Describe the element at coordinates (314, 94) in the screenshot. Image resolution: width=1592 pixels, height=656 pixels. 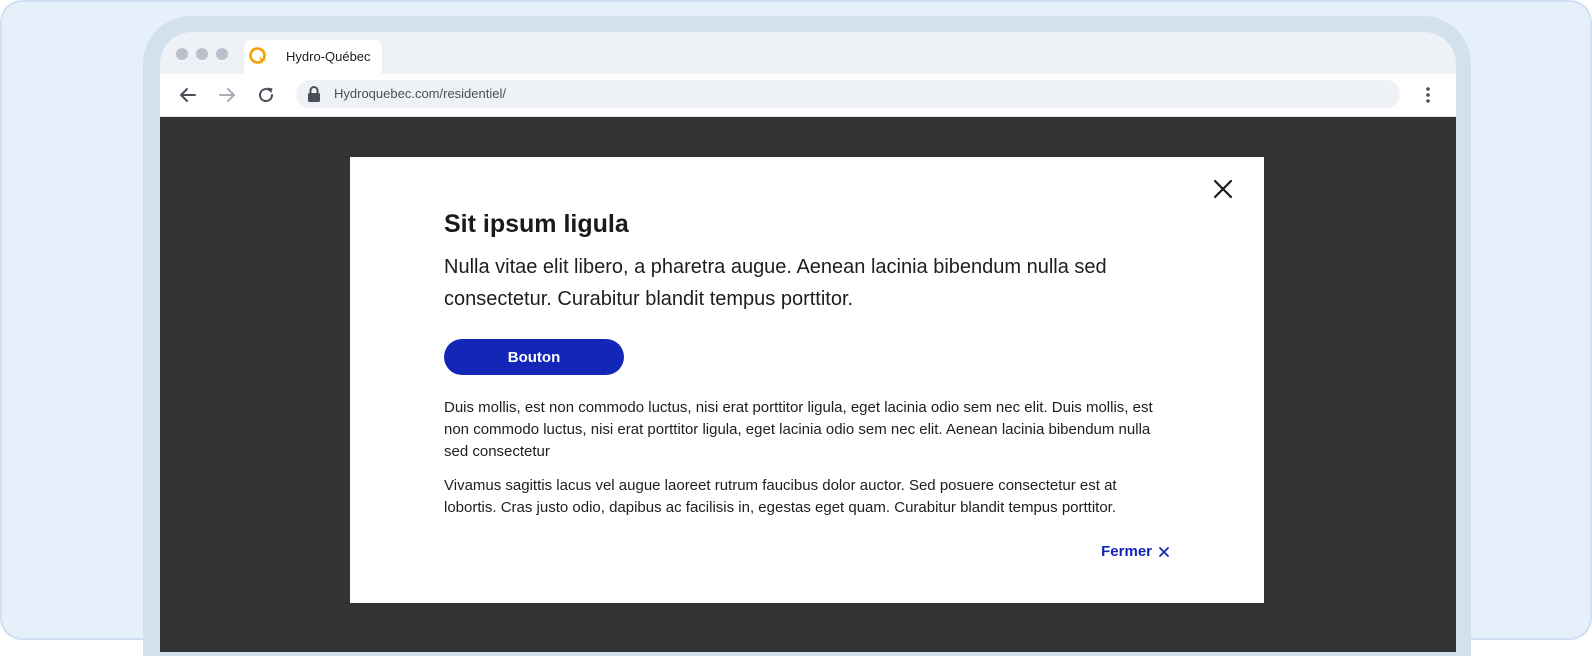
I see `lock-icon` at that location.